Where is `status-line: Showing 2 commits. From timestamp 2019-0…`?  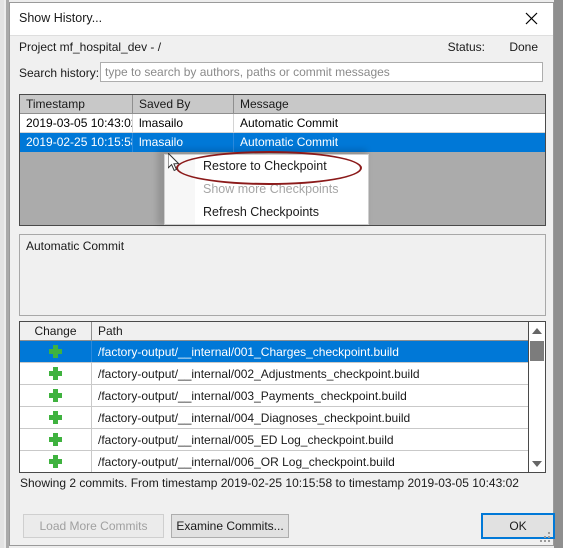
status-line: Showing 2 commits. From timestamp 2019-0… is located at coordinates (269, 483).